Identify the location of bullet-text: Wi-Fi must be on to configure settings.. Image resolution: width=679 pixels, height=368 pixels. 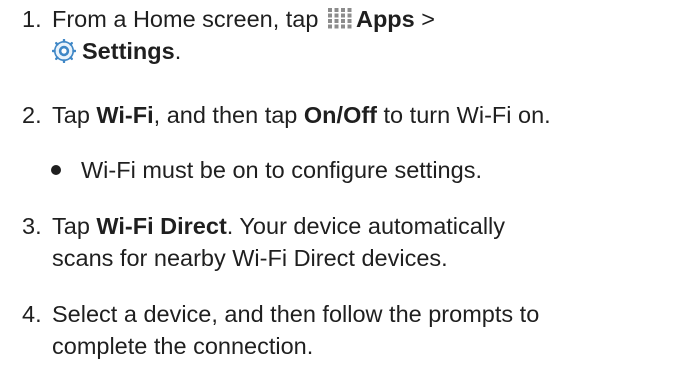
(281, 170).